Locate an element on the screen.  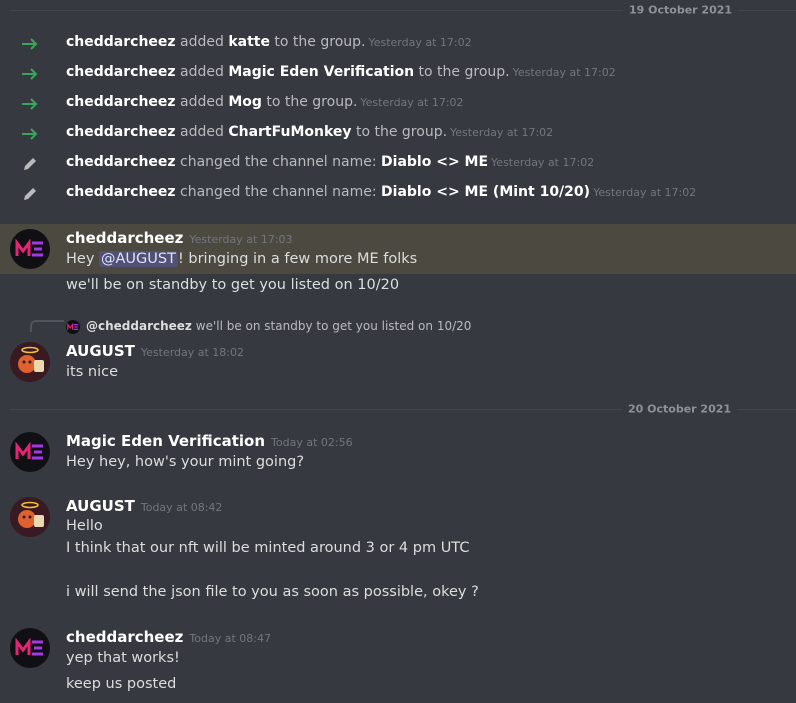
channel-name: Diablo <> ME (Mint 10/20) is located at coordinates (486, 192).